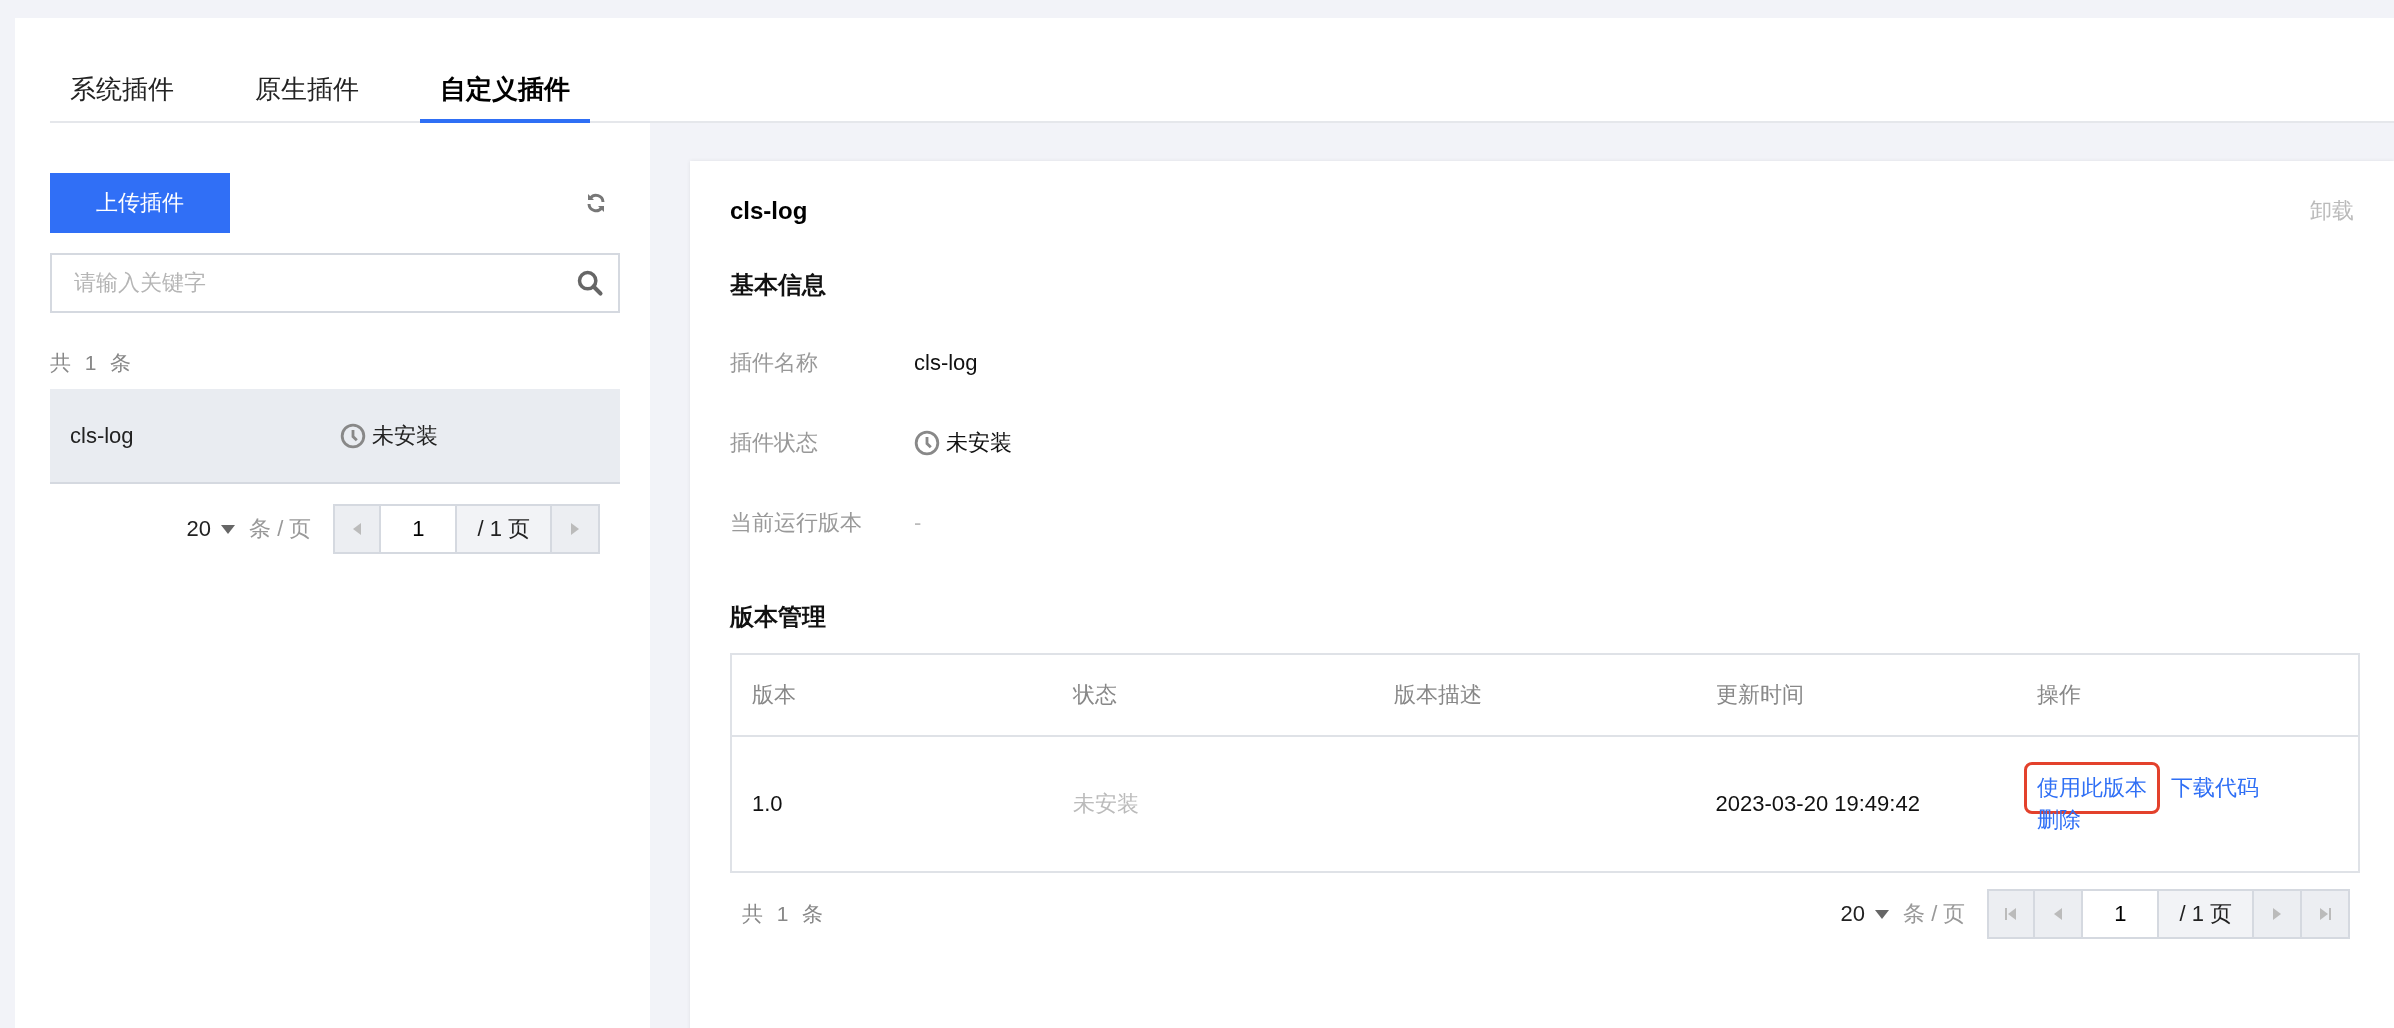 The height and width of the screenshot is (1028, 2394). Describe the element at coordinates (774, 443) in the screenshot. I see `field-label: 插件状态` at that location.